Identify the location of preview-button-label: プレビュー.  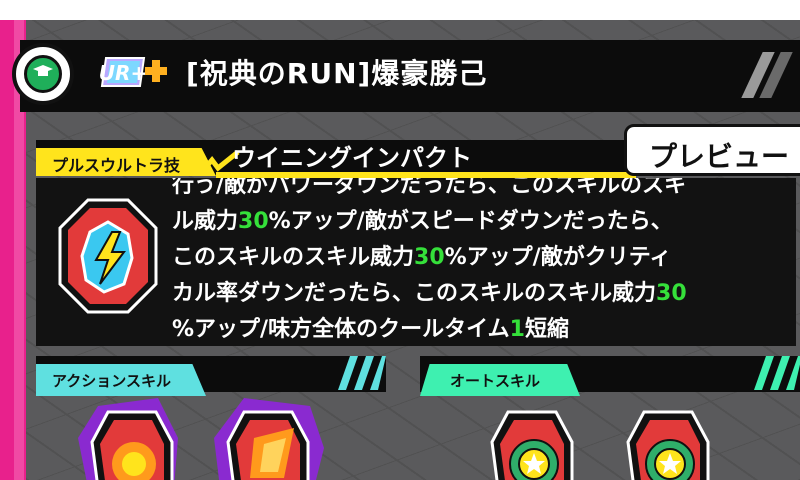
(719, 156).